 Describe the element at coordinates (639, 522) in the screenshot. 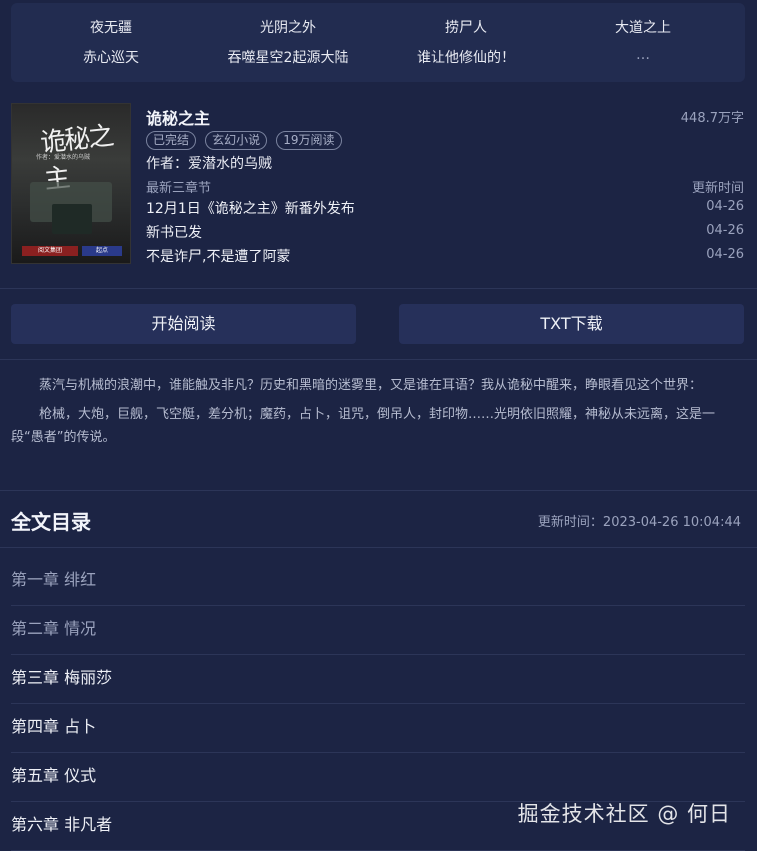

I see `toc-update-time: 更新时间：2023-04-26 10:04:44` at that location.